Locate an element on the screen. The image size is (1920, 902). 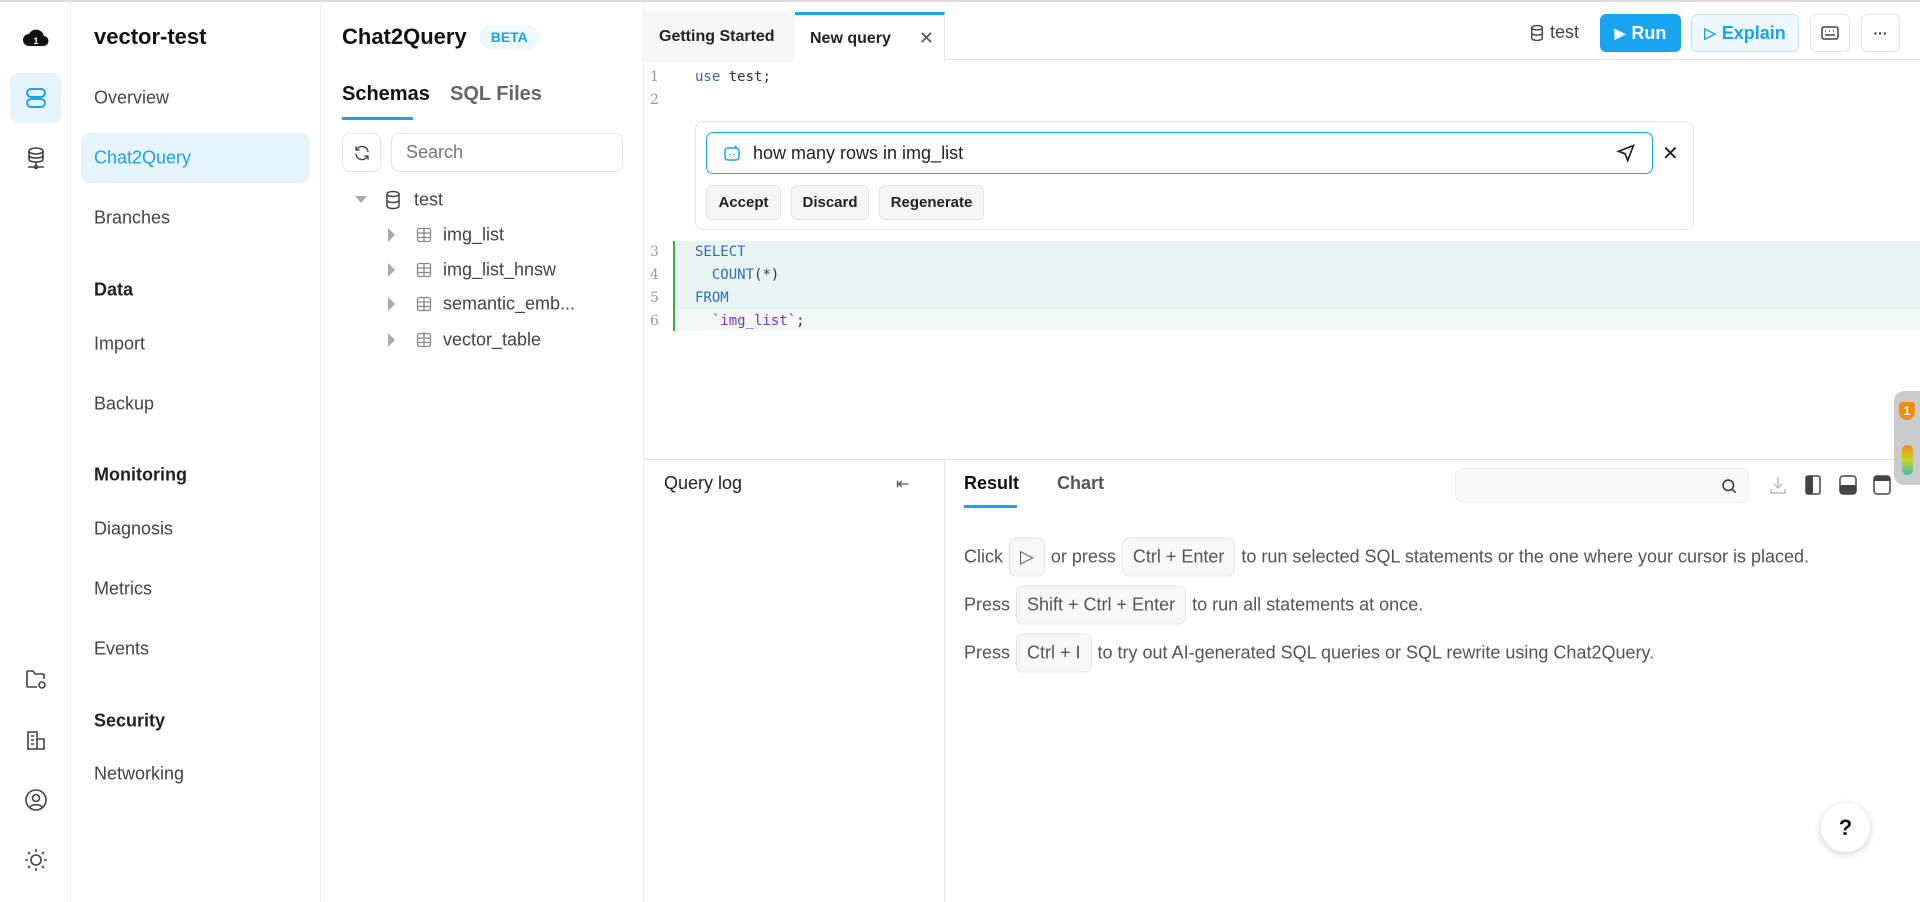
folder-settings-icon is located at coordinates (35, 679).